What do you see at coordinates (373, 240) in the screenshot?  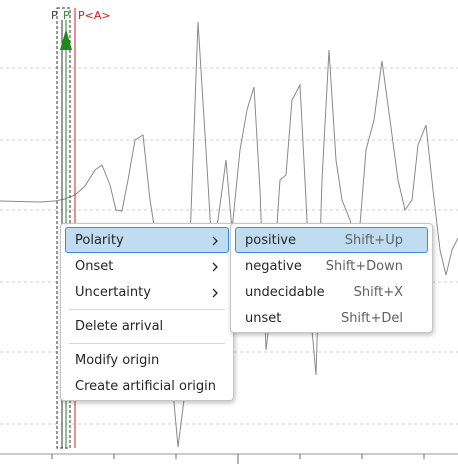 I see `shortcut-label: Shift+Up` at bounding box center [373, 240].